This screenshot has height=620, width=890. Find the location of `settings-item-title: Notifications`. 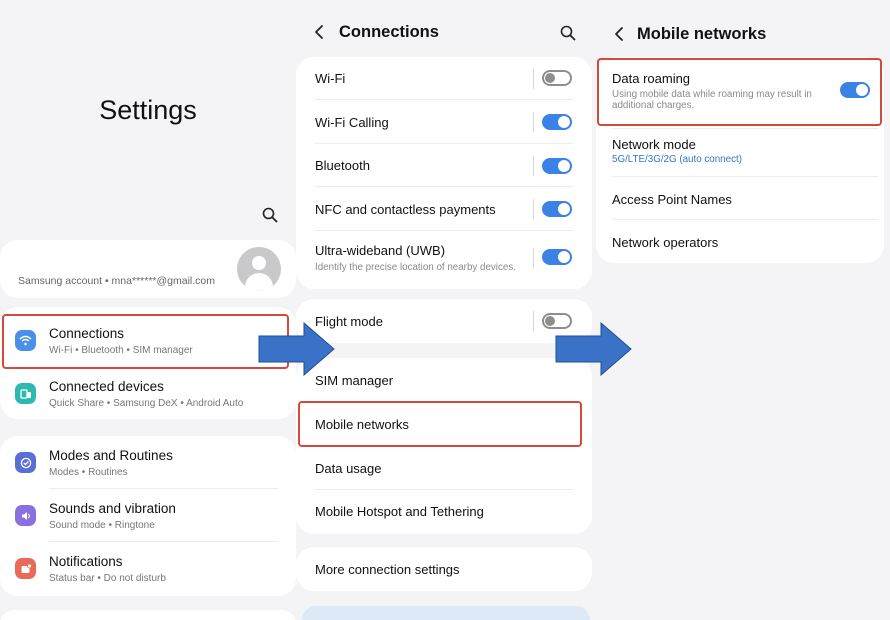

settings-item-title: Notifications is located at coordinates (86, 561).